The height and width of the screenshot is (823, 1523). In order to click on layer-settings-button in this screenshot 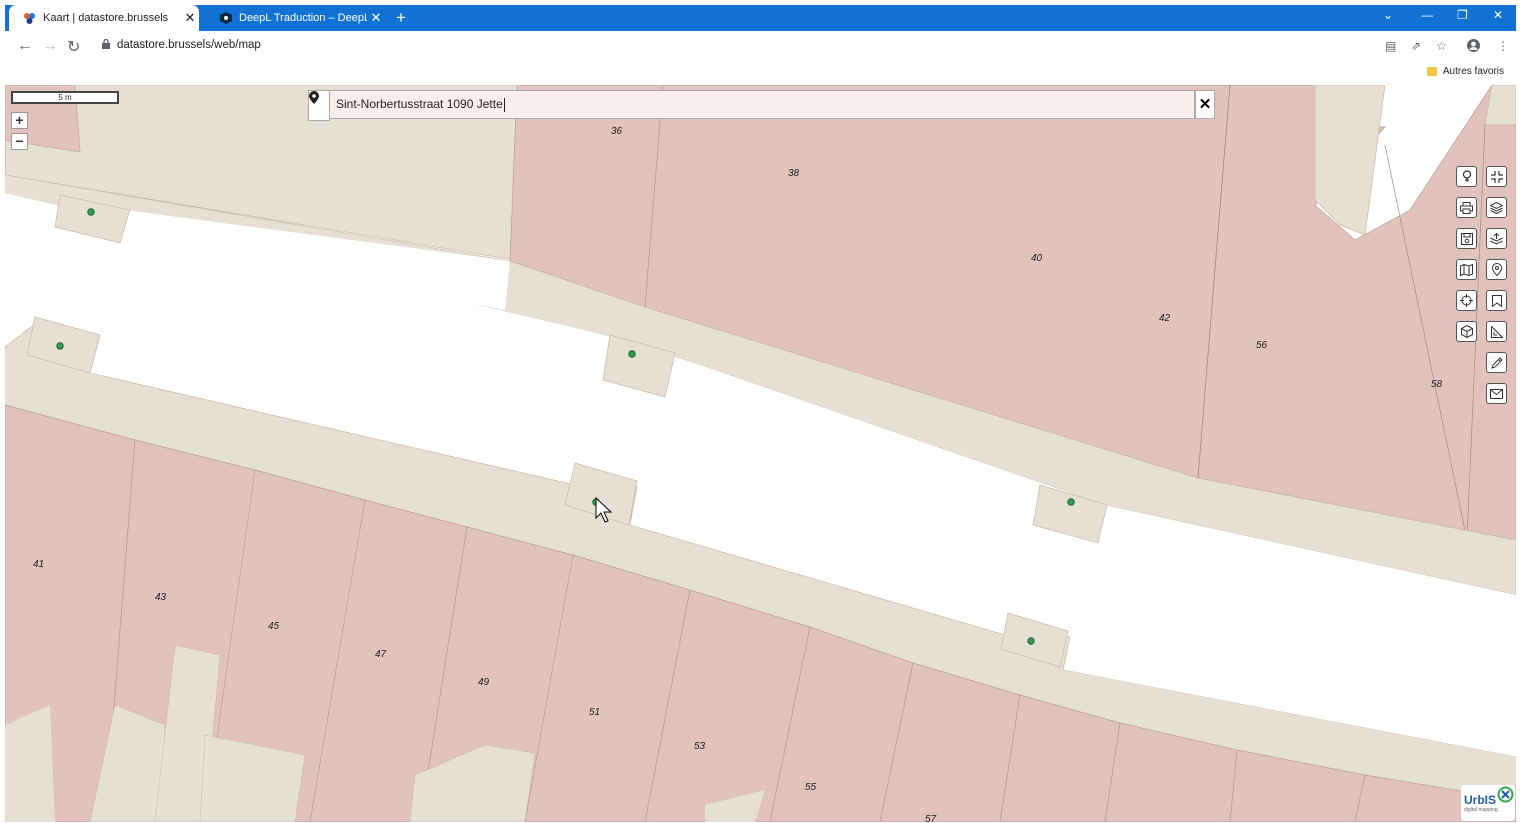, I will do `click(1496, 238)`.